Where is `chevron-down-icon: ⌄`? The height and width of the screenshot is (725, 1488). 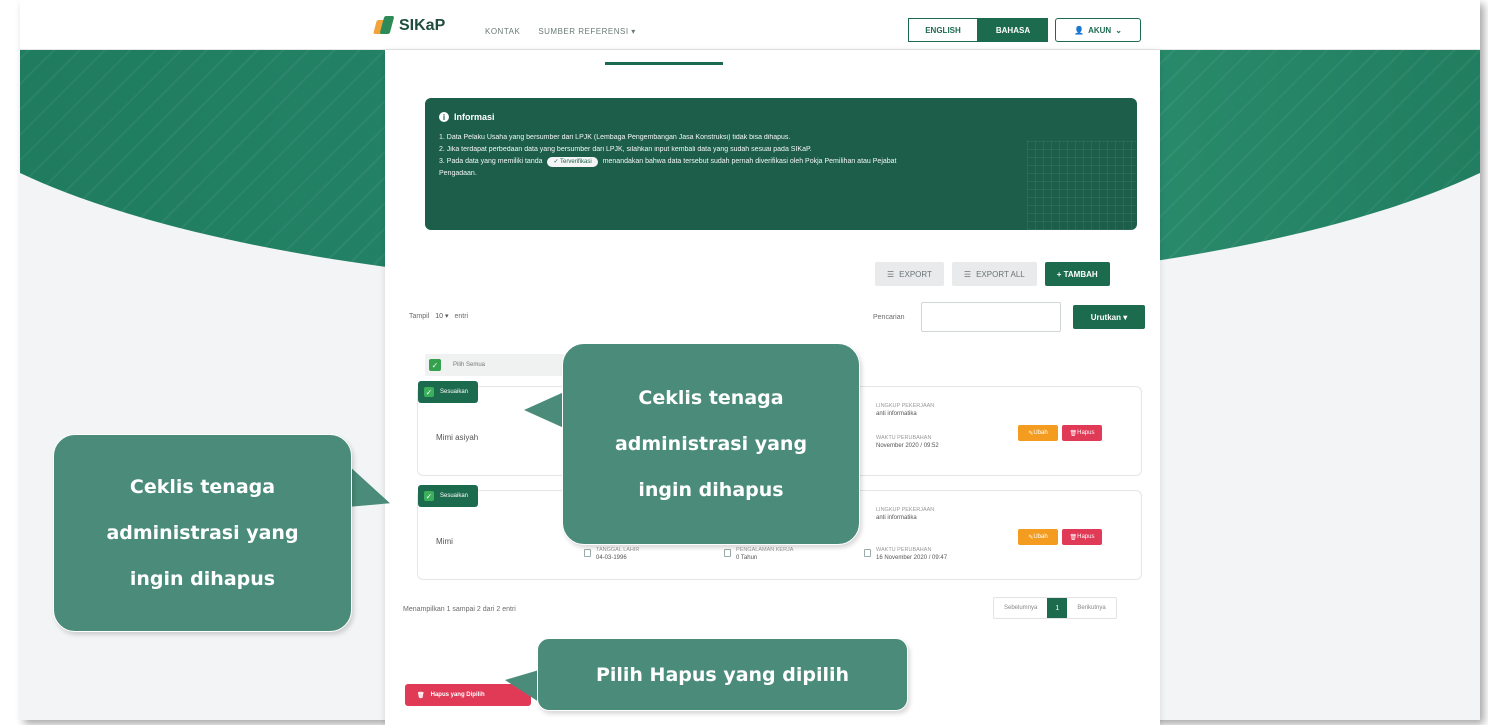 chevron-down-icon: ⌄ is located at coordinates (1118, 30).